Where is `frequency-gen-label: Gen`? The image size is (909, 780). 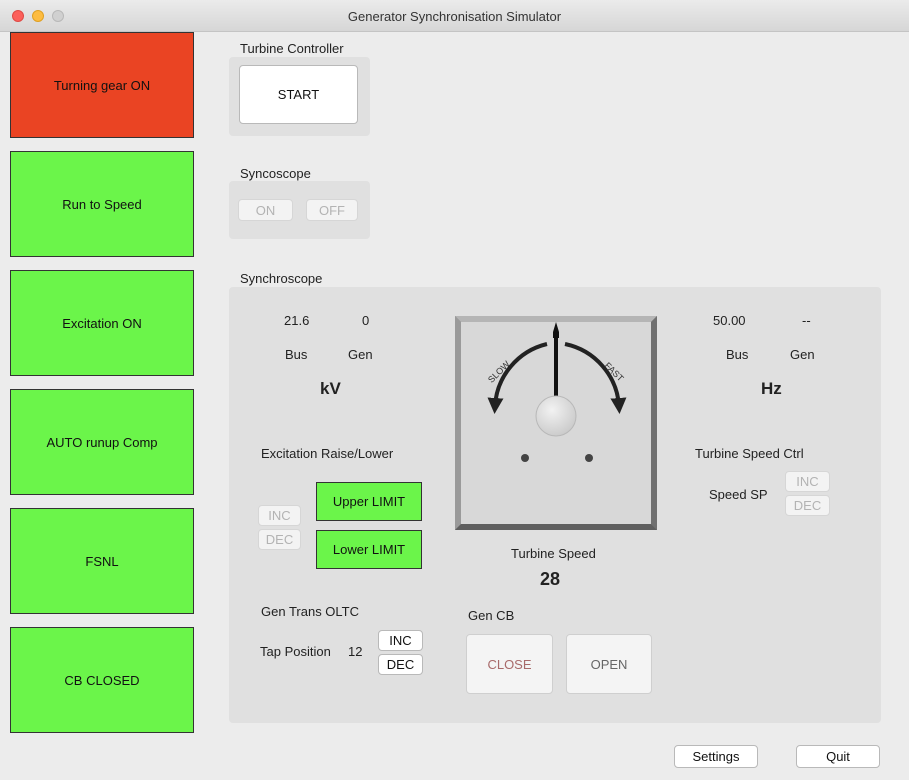 frequency-gen-label: Gen is located at coordinates (802, 354).